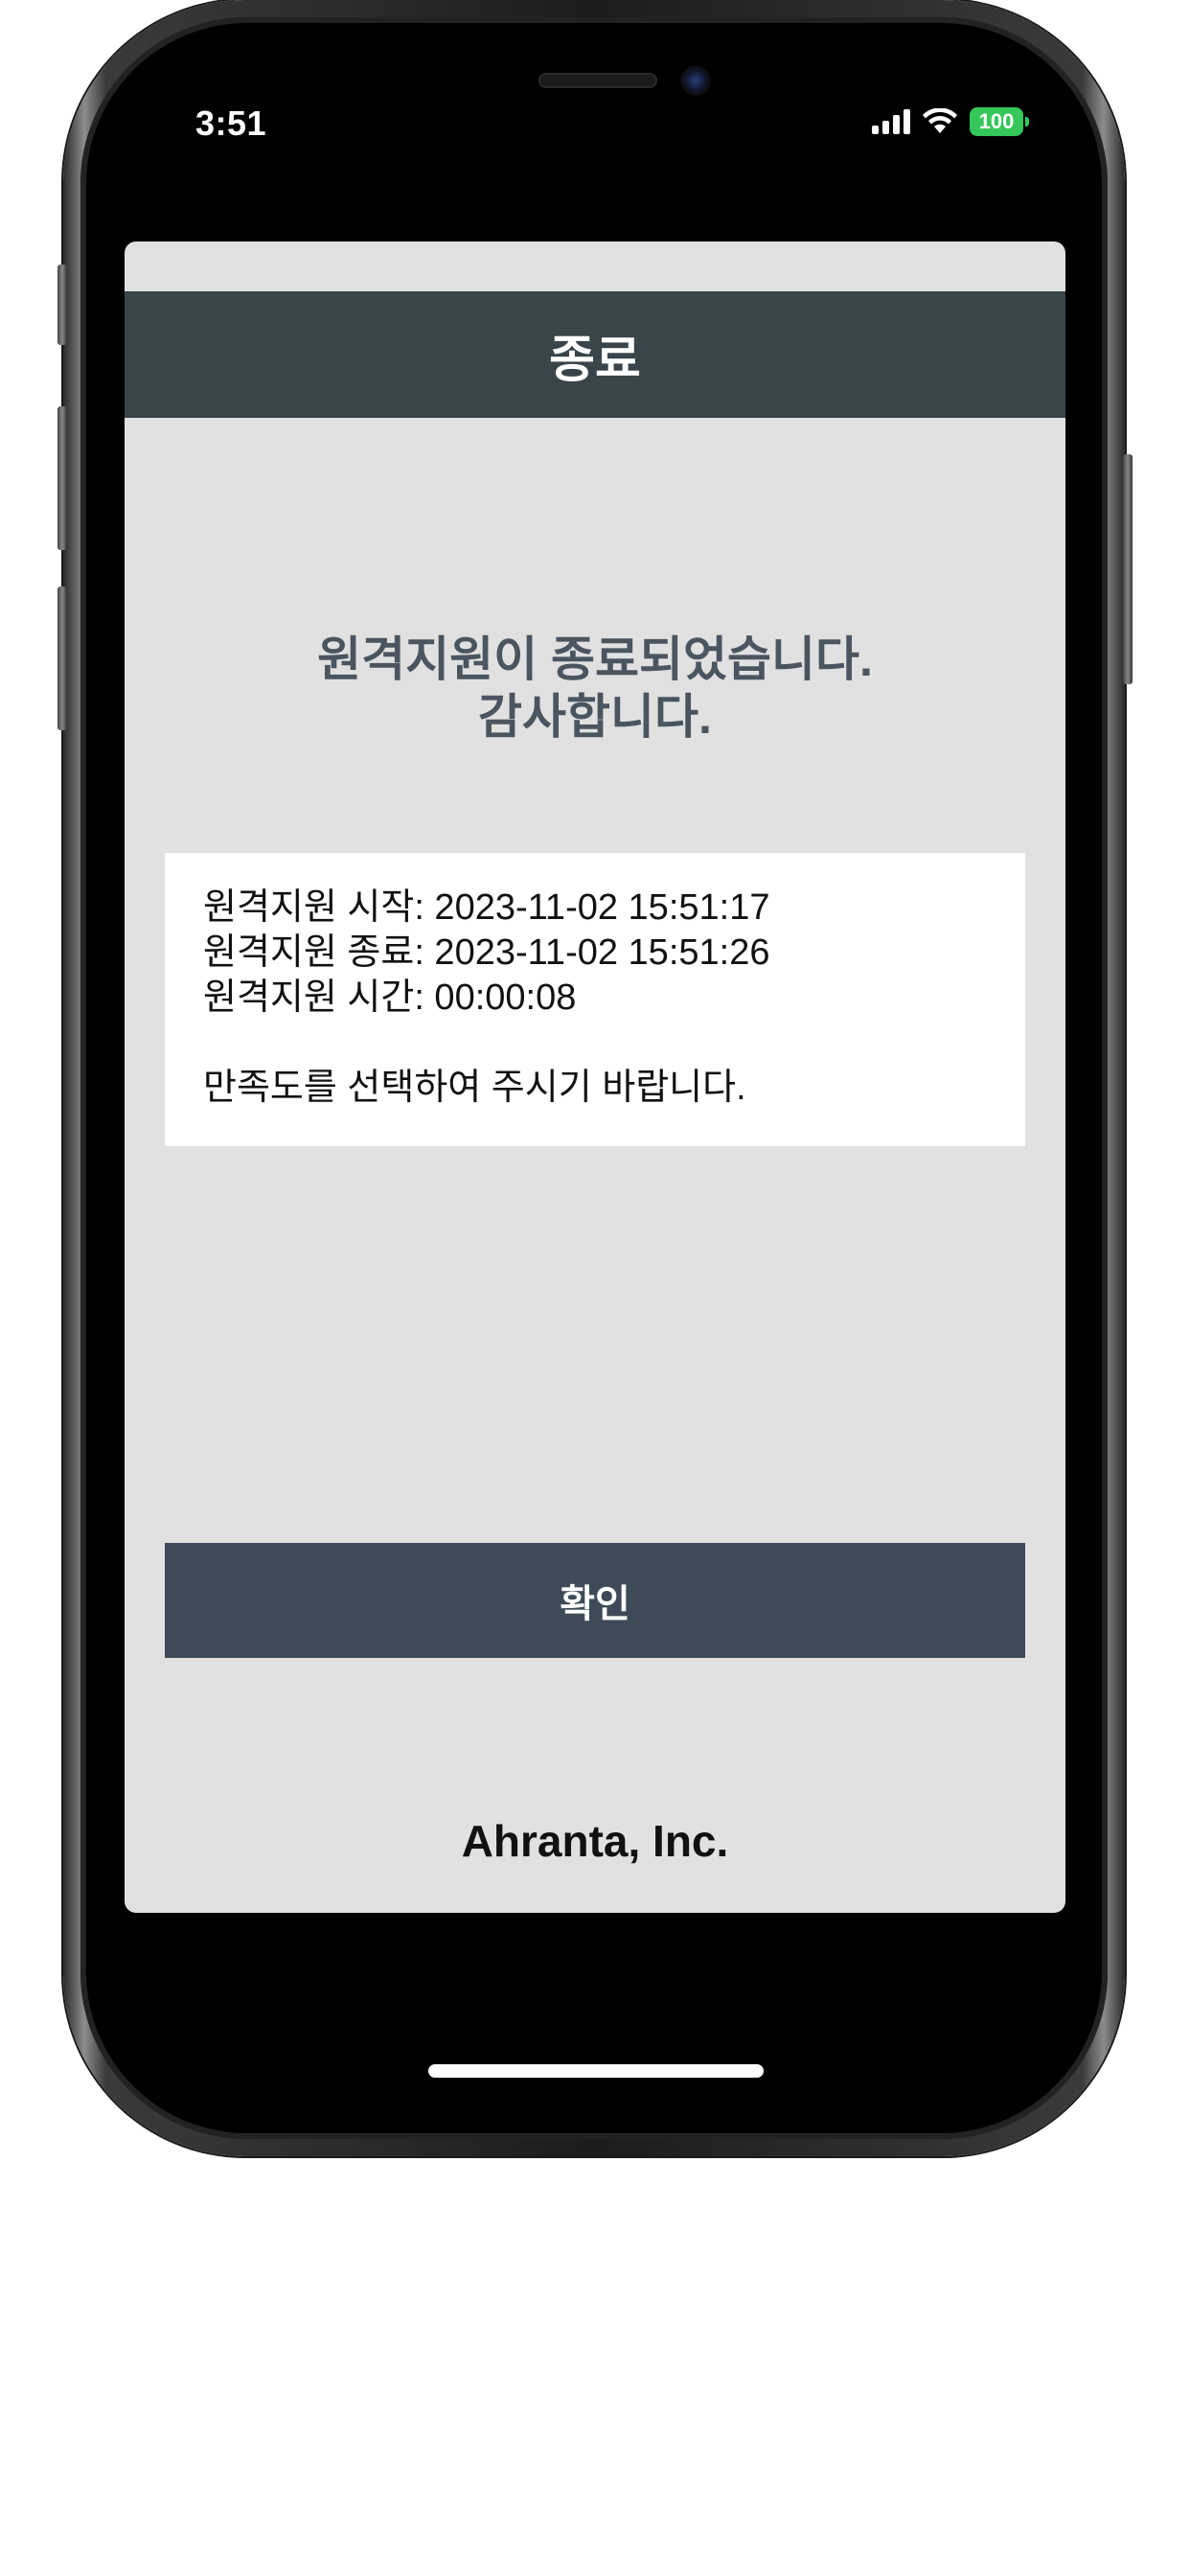 Image resolution: width=1190 pixels, height=2576 pixels. Describe the element at coordinates (595, 360) in the screenshot. I see `page-title: 종료` at that location.